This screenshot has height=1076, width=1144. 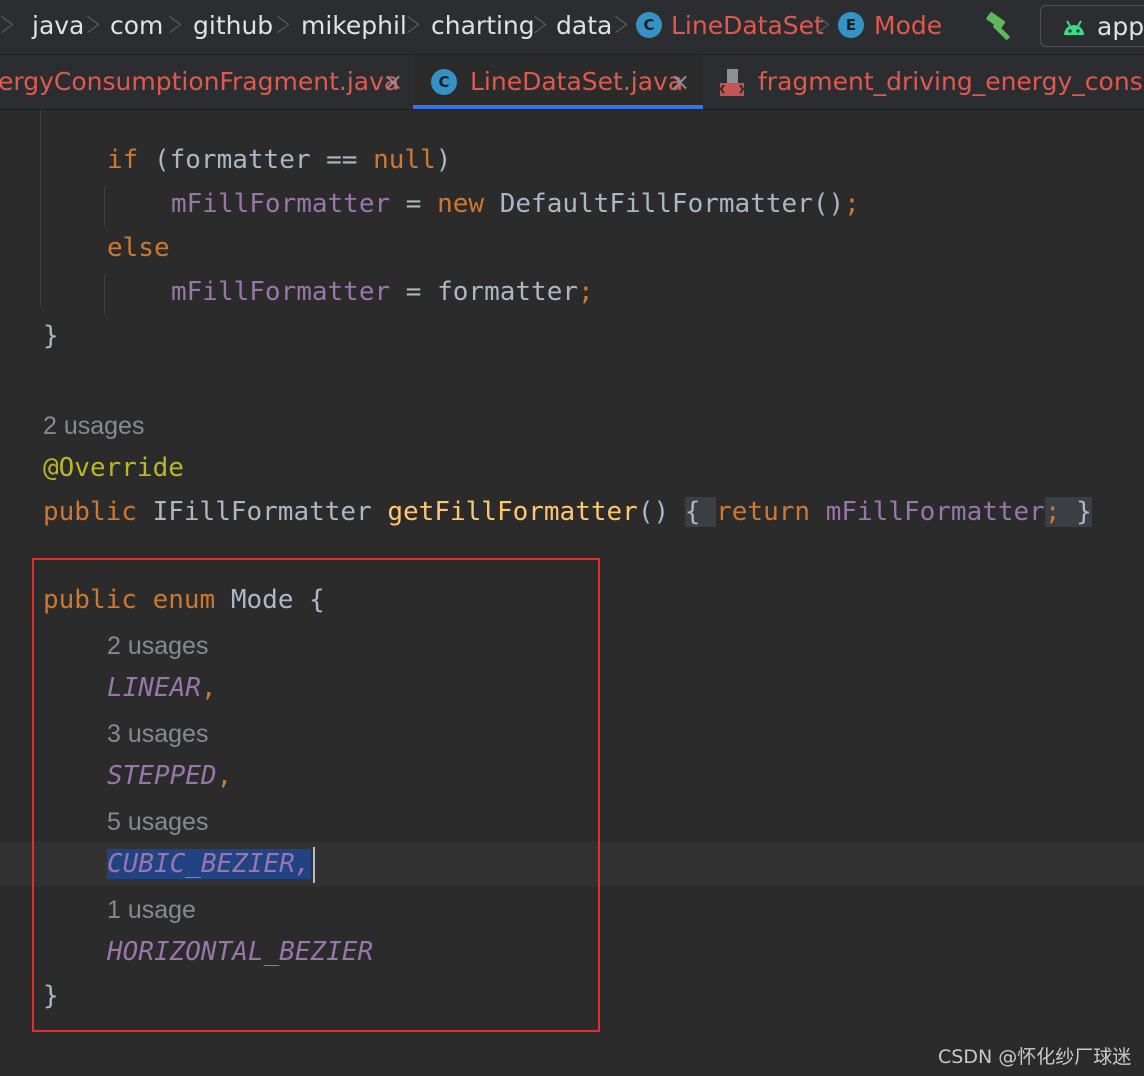 I want to click on run-config-label: app, so click(x=1120, y=26).